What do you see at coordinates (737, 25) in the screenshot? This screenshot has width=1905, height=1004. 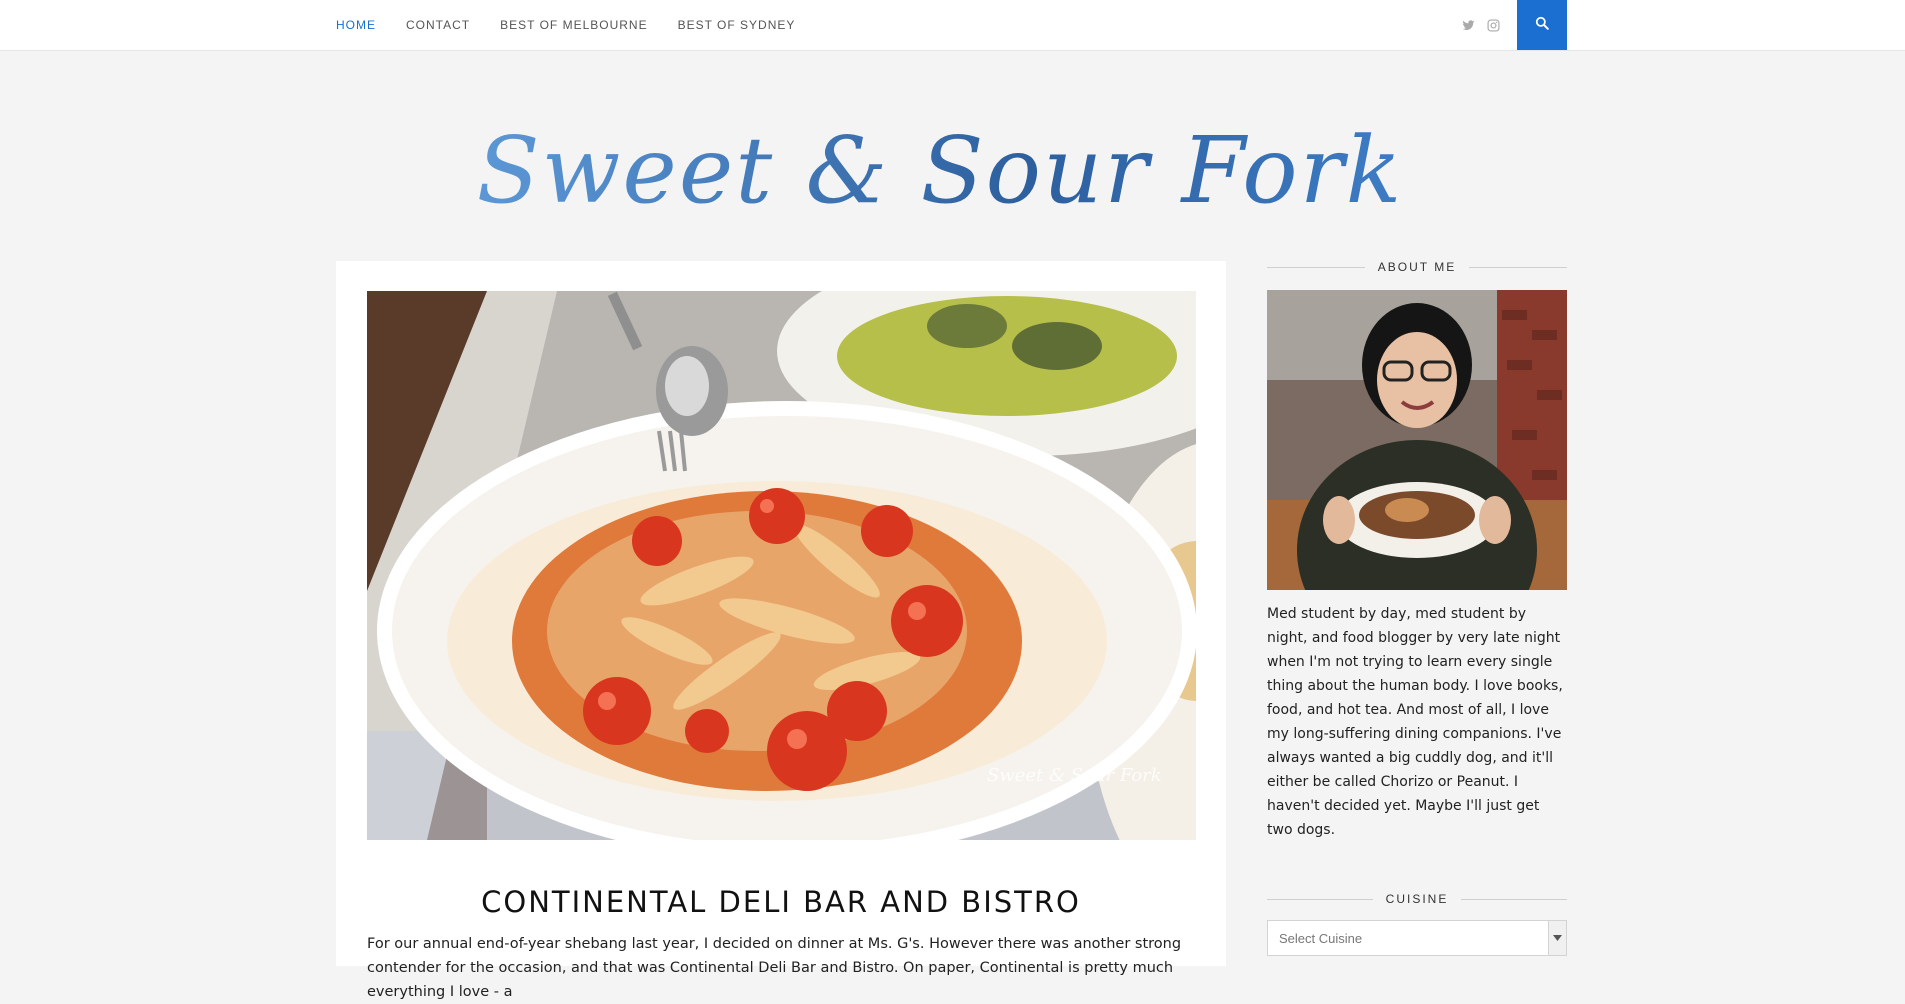 I see `nav-item-best-of-sydney: BEST OF SYDNEY` at bounding box center [737, 25].